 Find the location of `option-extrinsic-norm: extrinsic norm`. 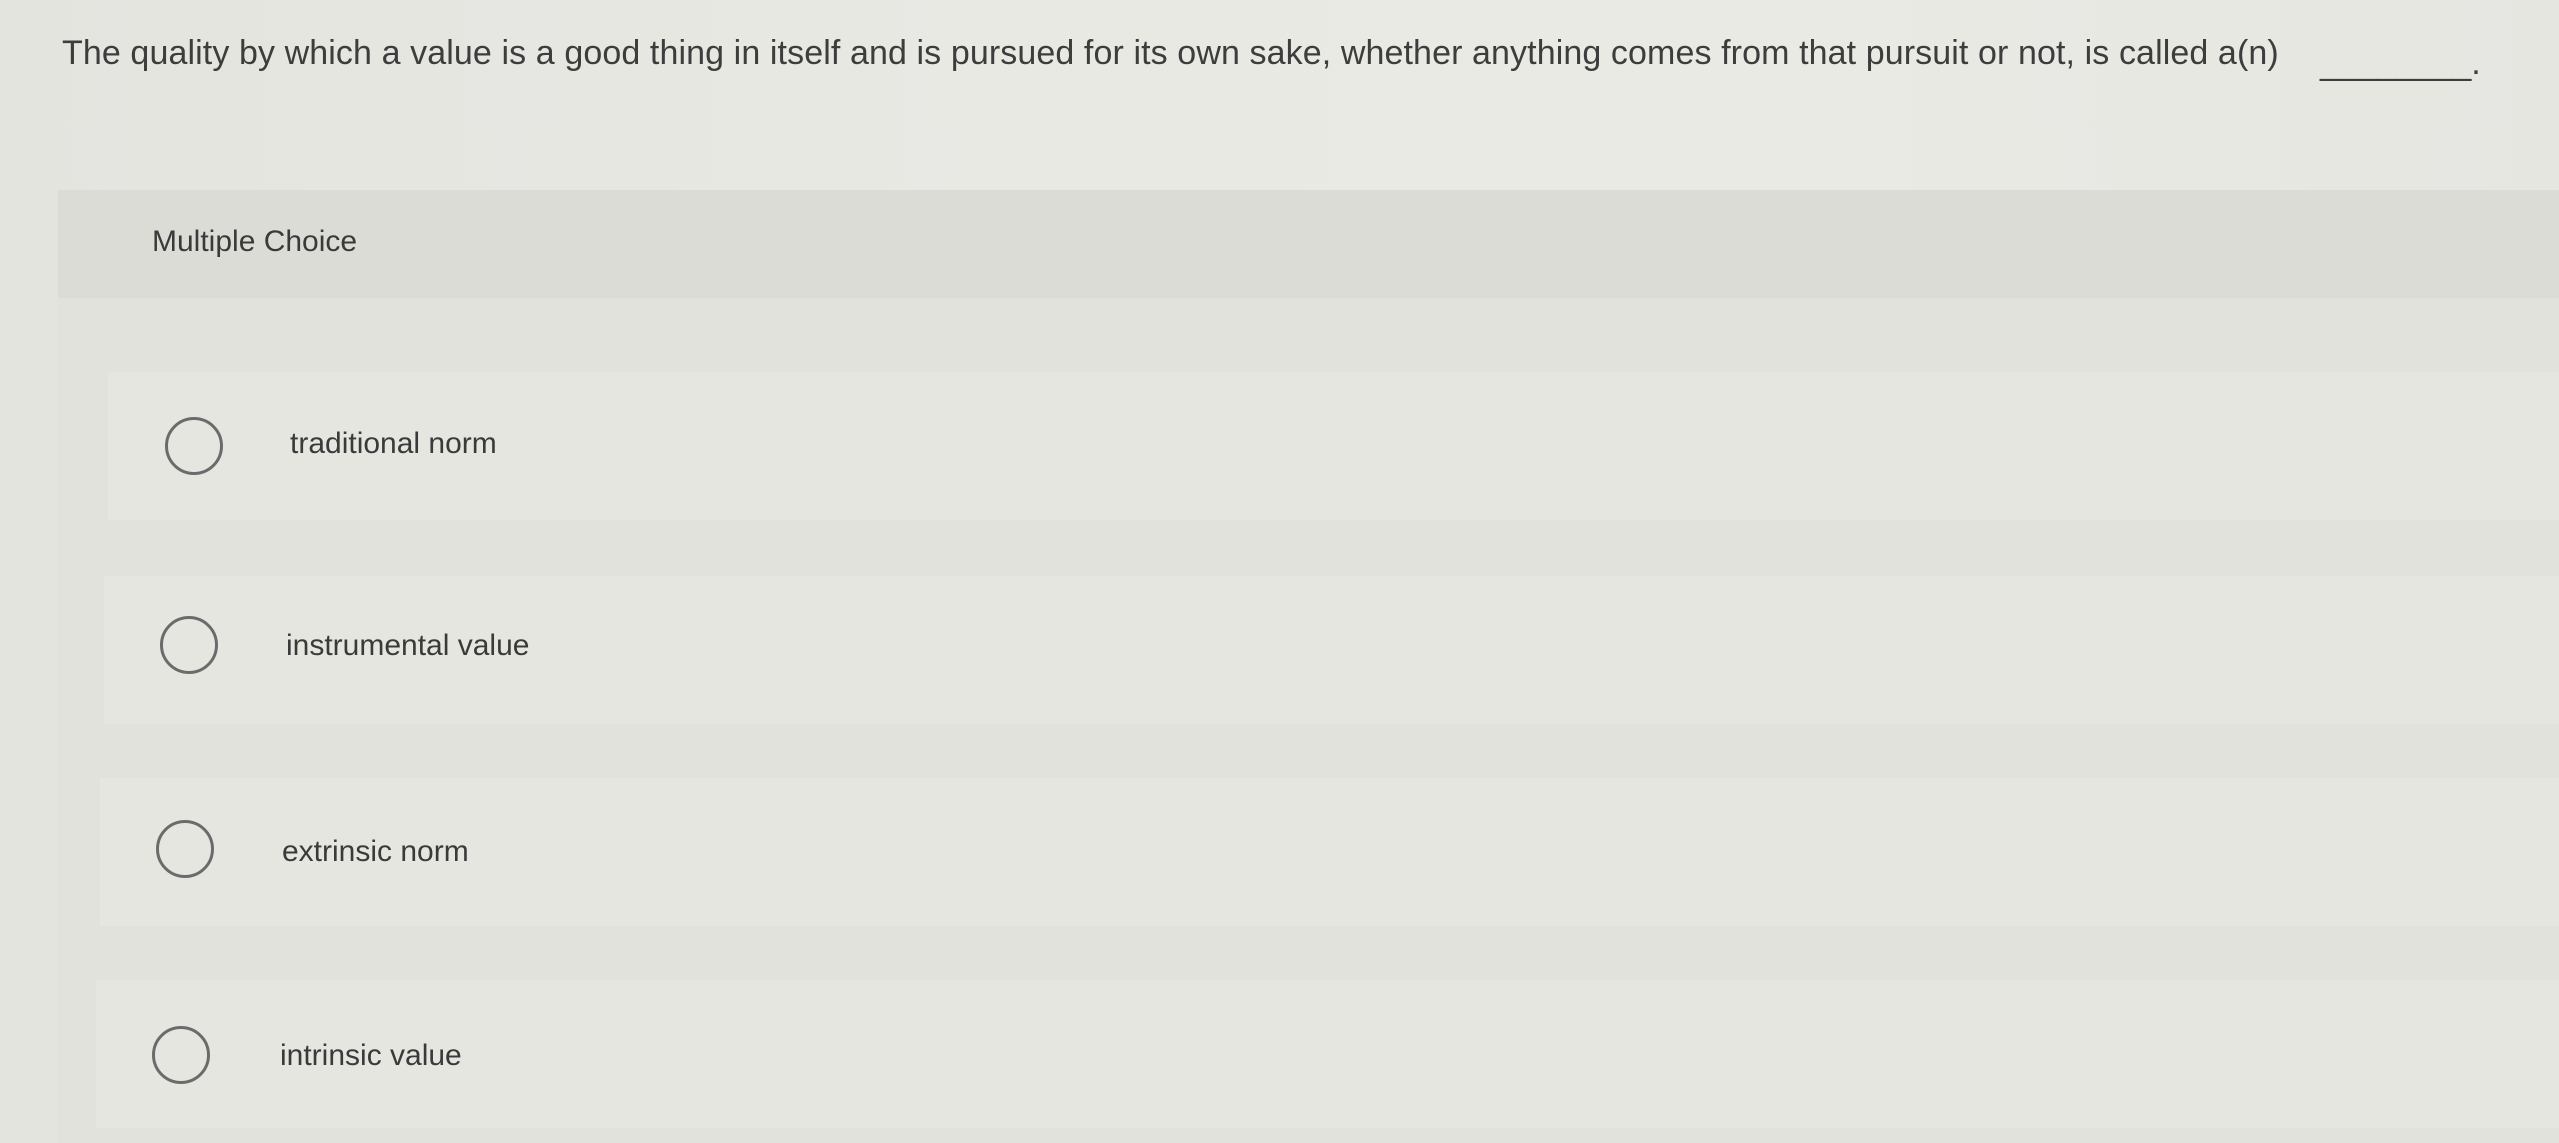

option-extrinsic-norm: extrinsic norm is located at coordinates (1329, 852).